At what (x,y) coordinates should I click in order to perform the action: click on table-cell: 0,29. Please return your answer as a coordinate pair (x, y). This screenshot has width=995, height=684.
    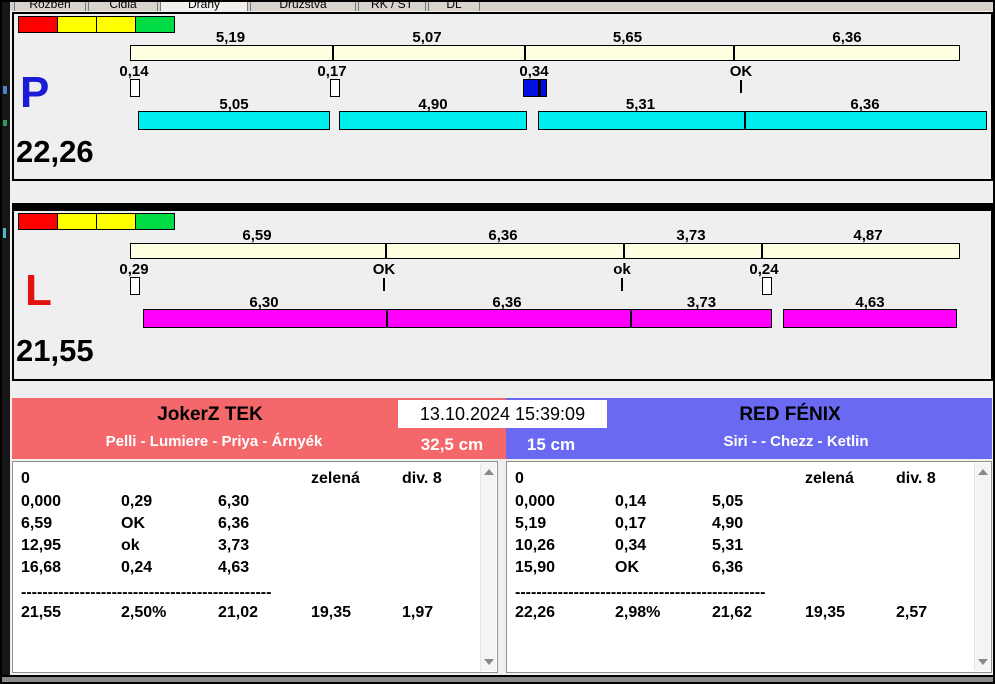
    Looking at the image, I should click on (137, 501).